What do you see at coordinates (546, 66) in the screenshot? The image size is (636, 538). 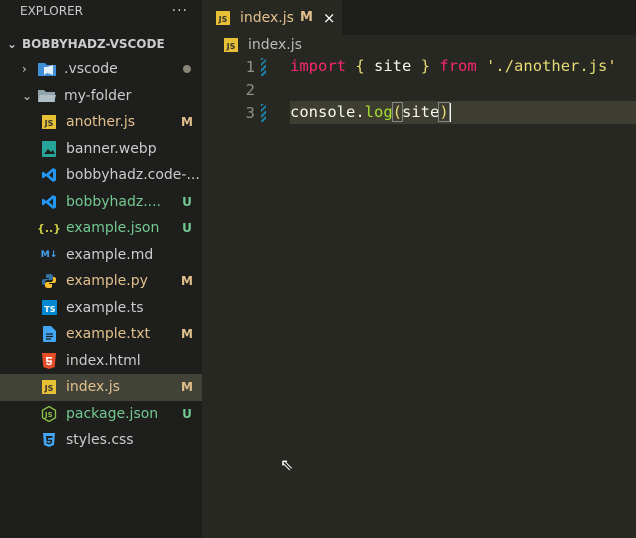 I see `code-token: './another.js'` at bounding box center [546, 66].